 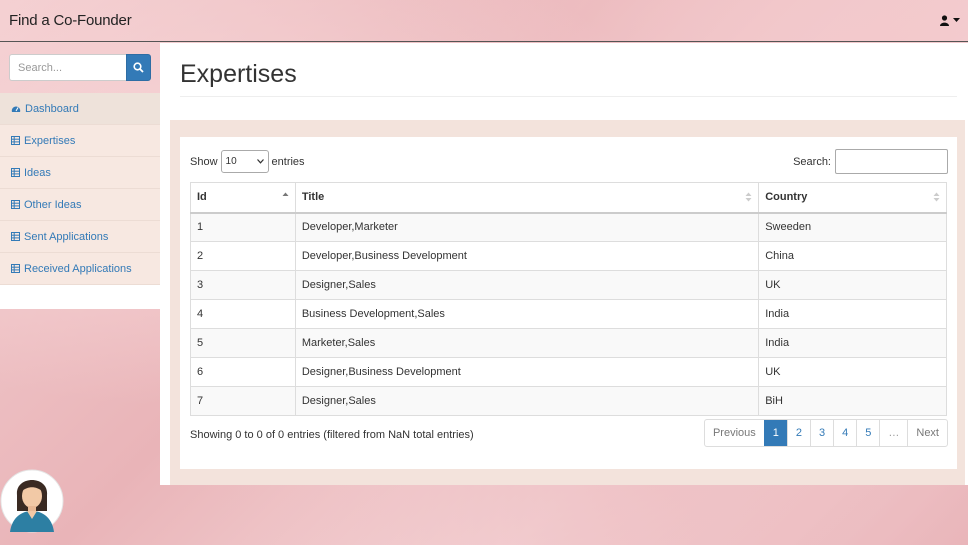 What do you see at coordinates (243, 372) in the screenshot?
I see `cell-id: 6` at bounding box center [243, 372].